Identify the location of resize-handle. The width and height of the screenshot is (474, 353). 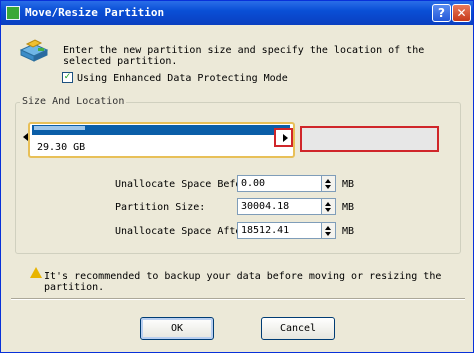
(283, 137).